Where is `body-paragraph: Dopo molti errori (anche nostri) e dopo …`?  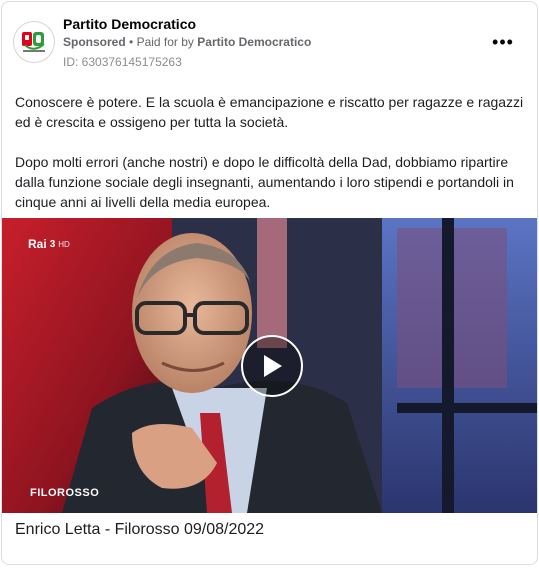 body-paragraph: Dopo molti errori (anche nostri) e dopo … is located at coordinates (264, 182).